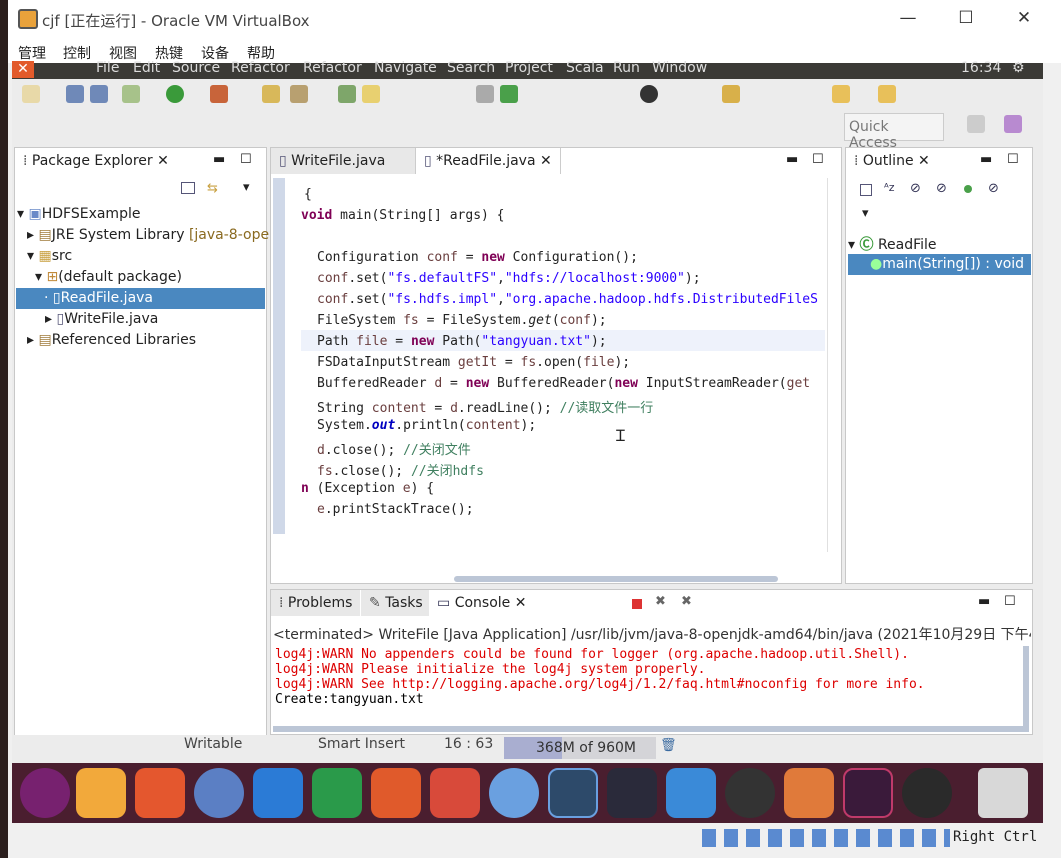 The height and width of the screenshot is (858, 1061). I want to click on package-explorer-tab: ⁞ Package Explorer ✕, so click(96, 161).